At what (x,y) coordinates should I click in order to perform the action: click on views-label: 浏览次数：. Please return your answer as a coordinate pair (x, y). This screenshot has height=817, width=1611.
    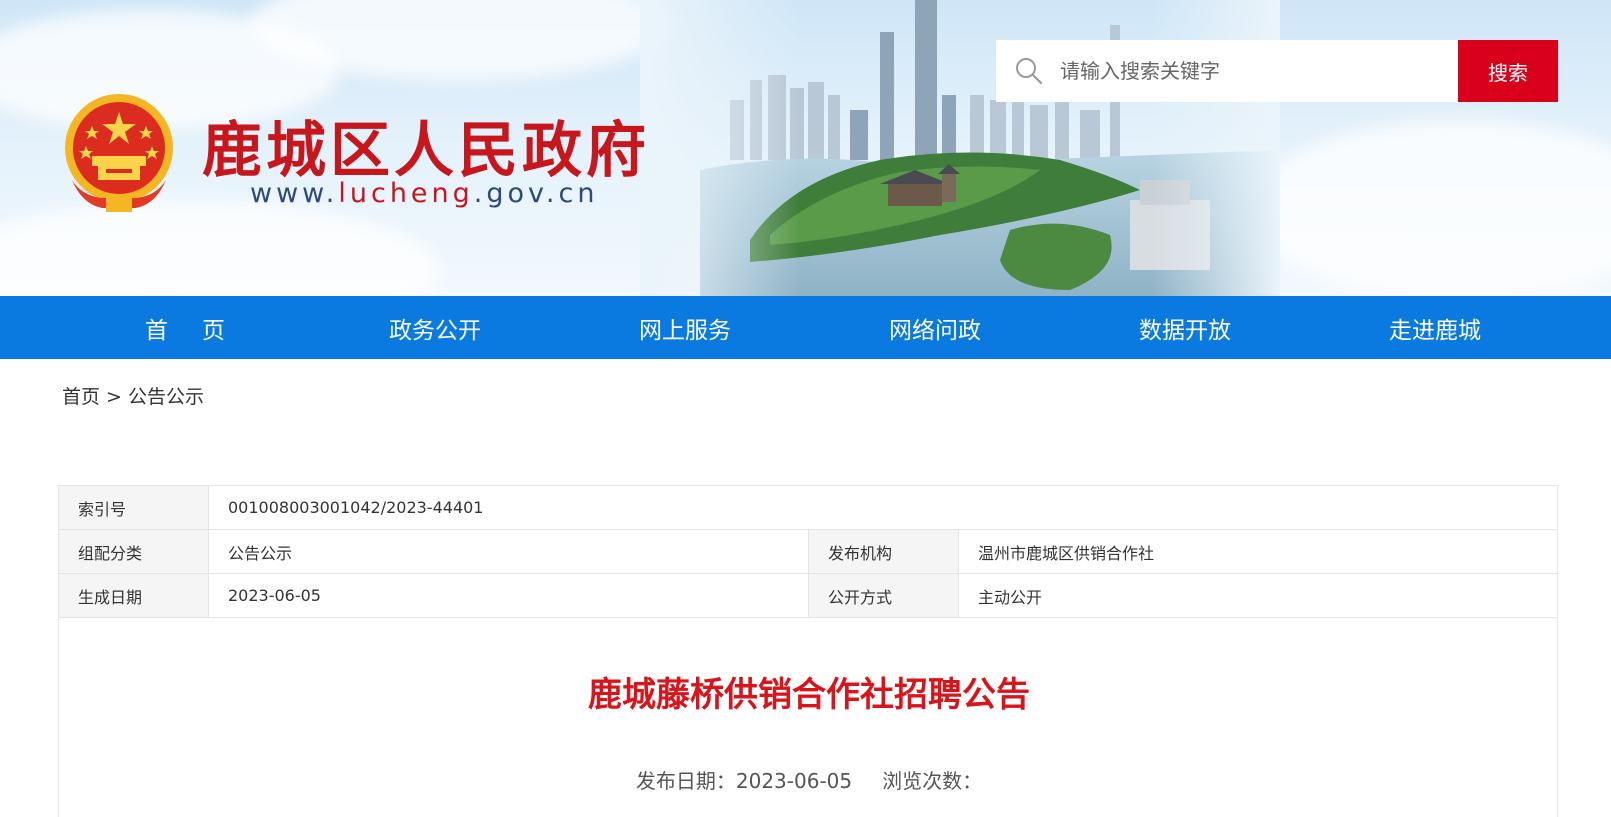
    Looking at the image, I should click on (932, 781).